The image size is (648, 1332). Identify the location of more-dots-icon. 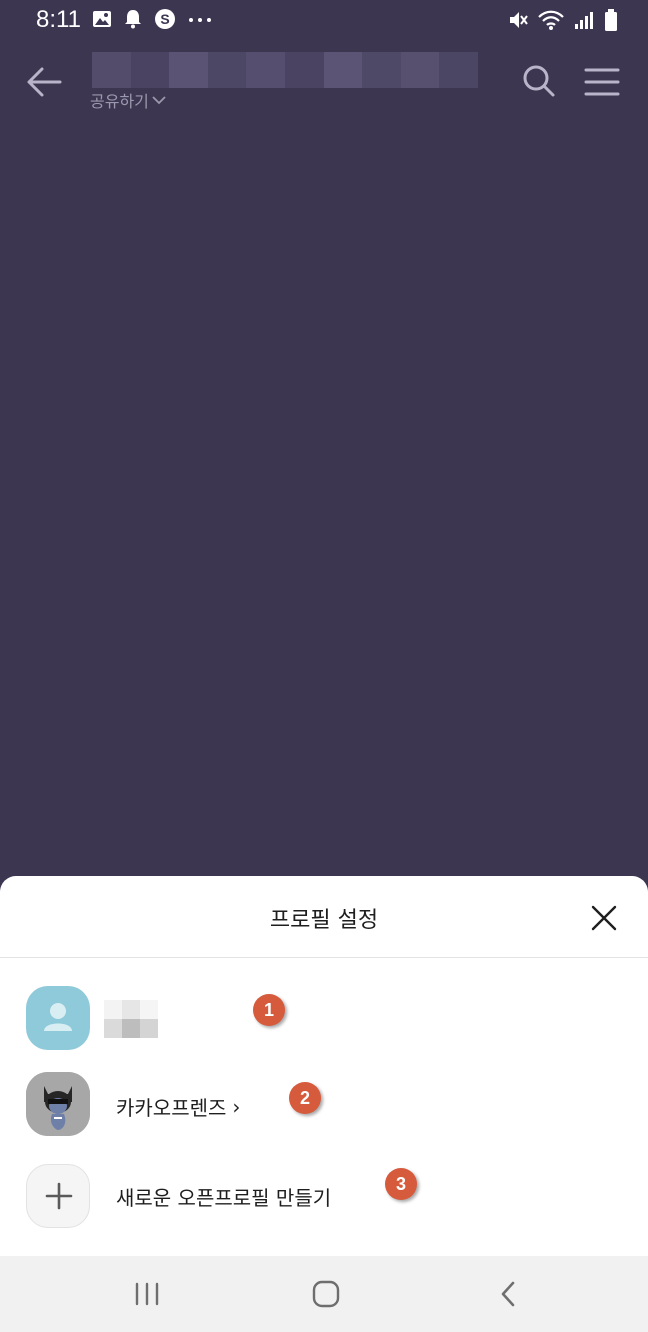
(200, 20).